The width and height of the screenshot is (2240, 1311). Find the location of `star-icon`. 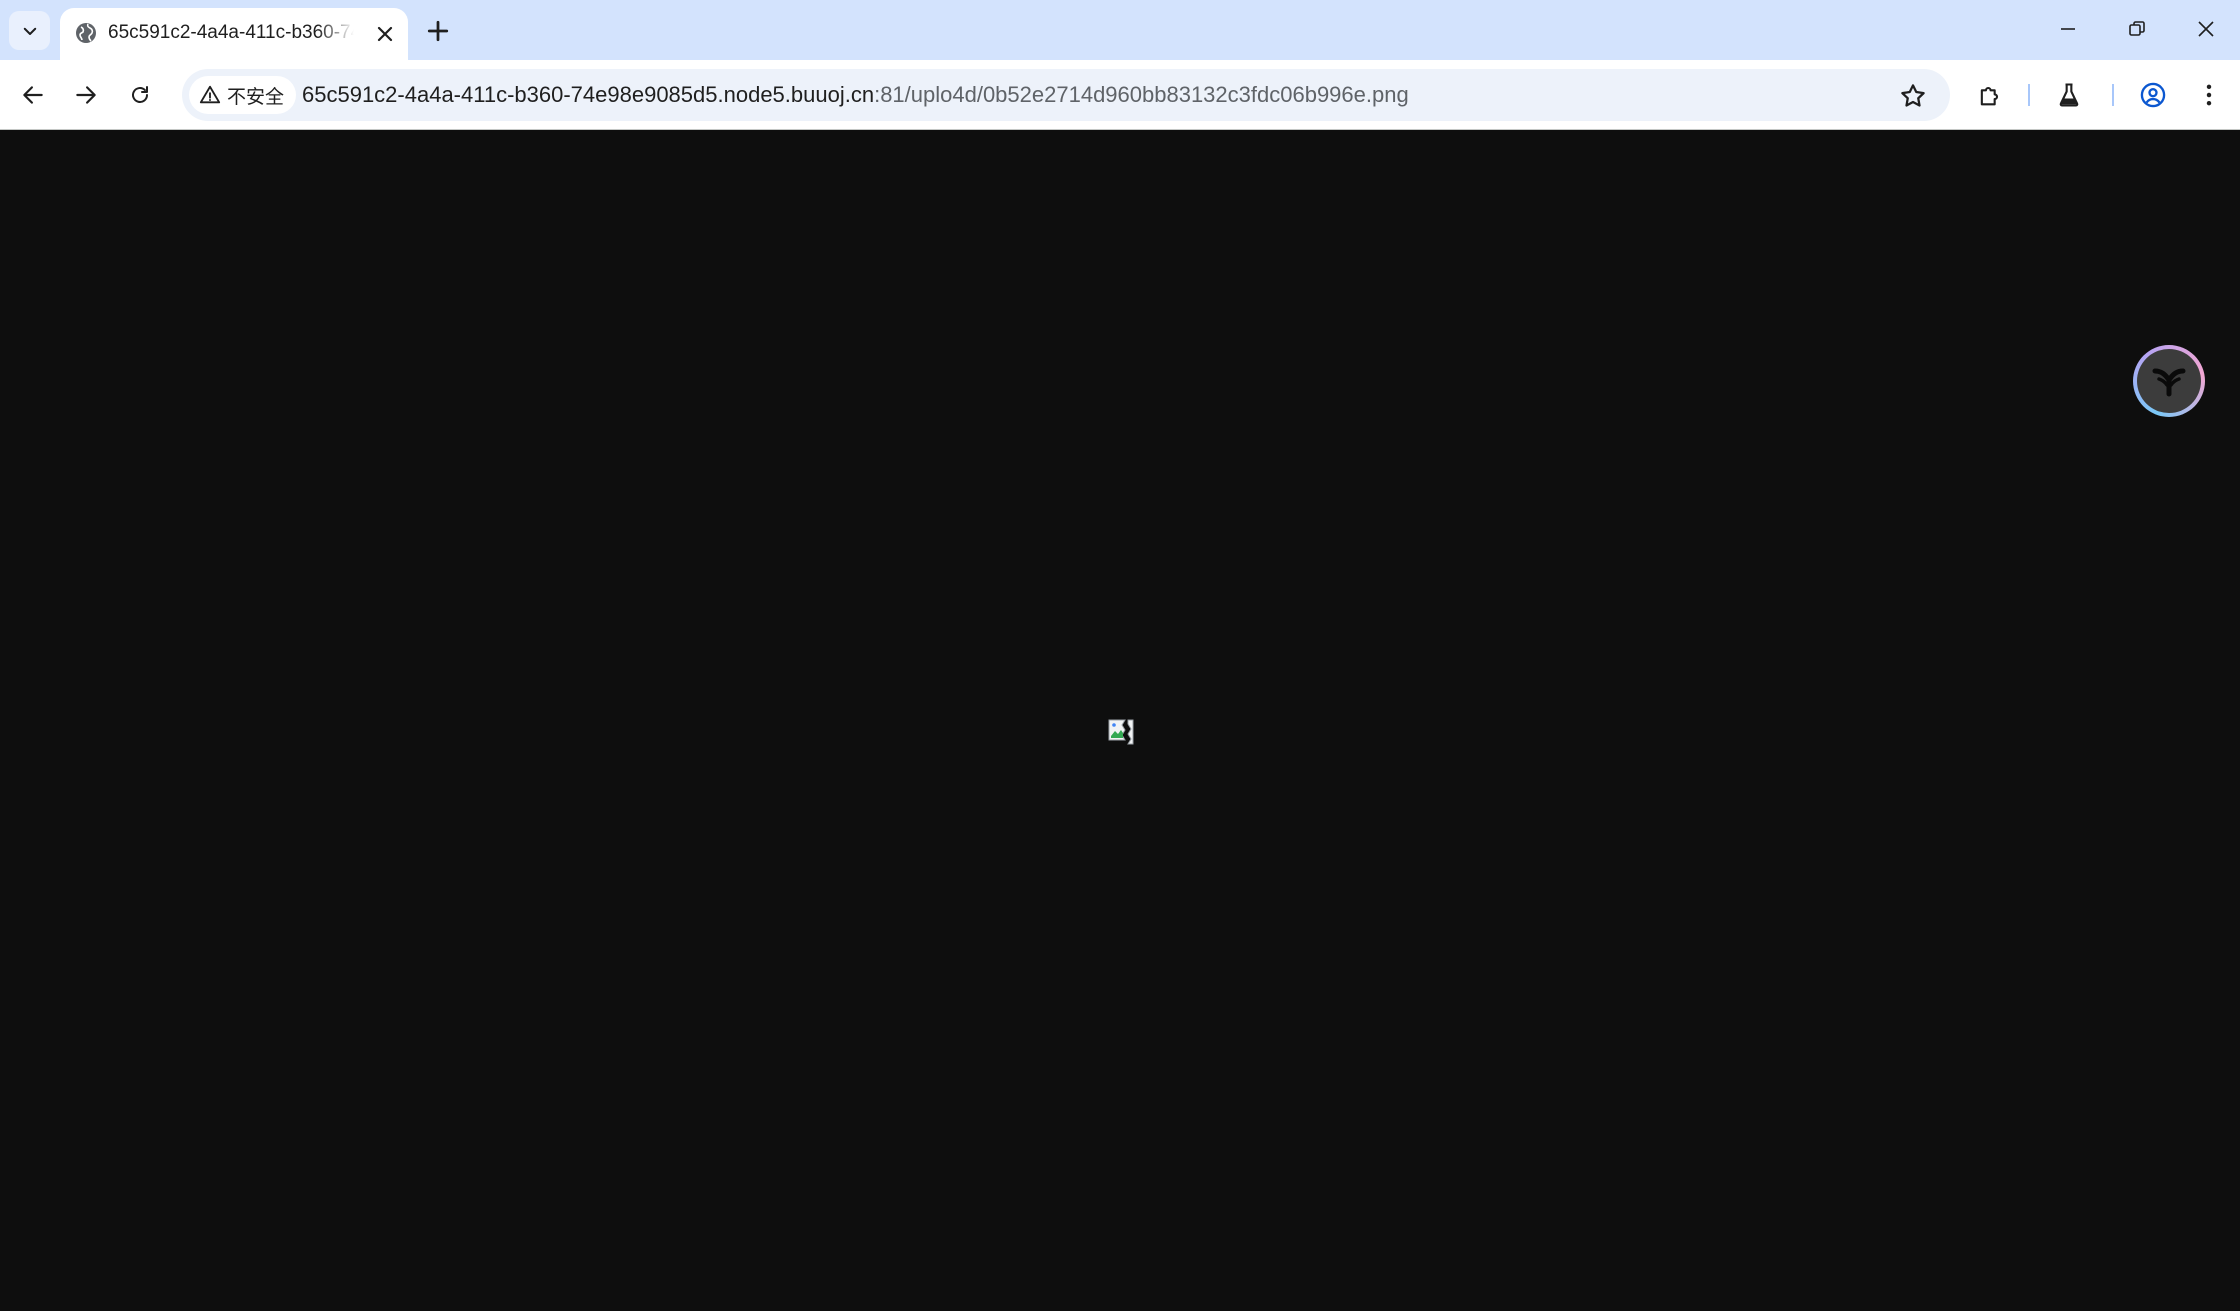

star-icon is located at coordinates (1913, 96).